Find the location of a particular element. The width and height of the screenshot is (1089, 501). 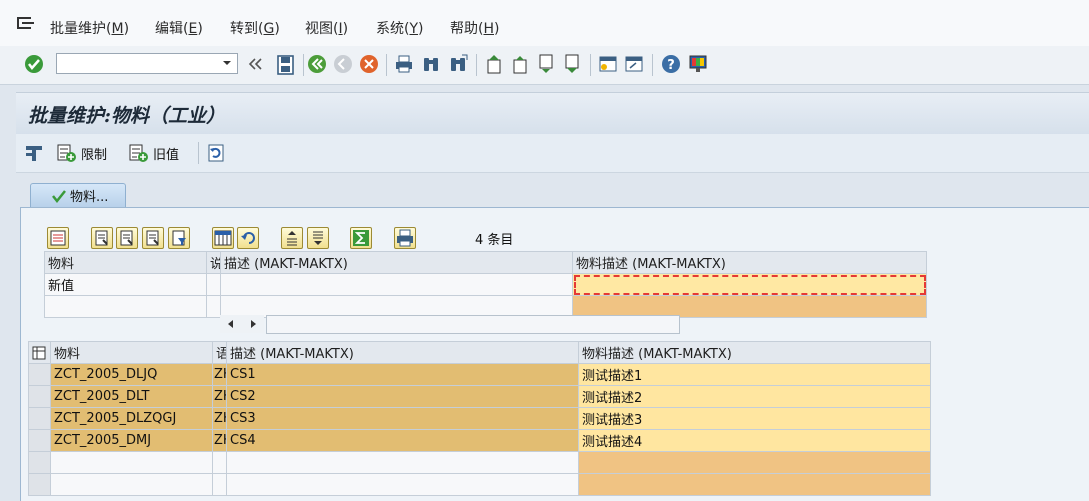

next-page-icon is located at coordinates (546, 64).